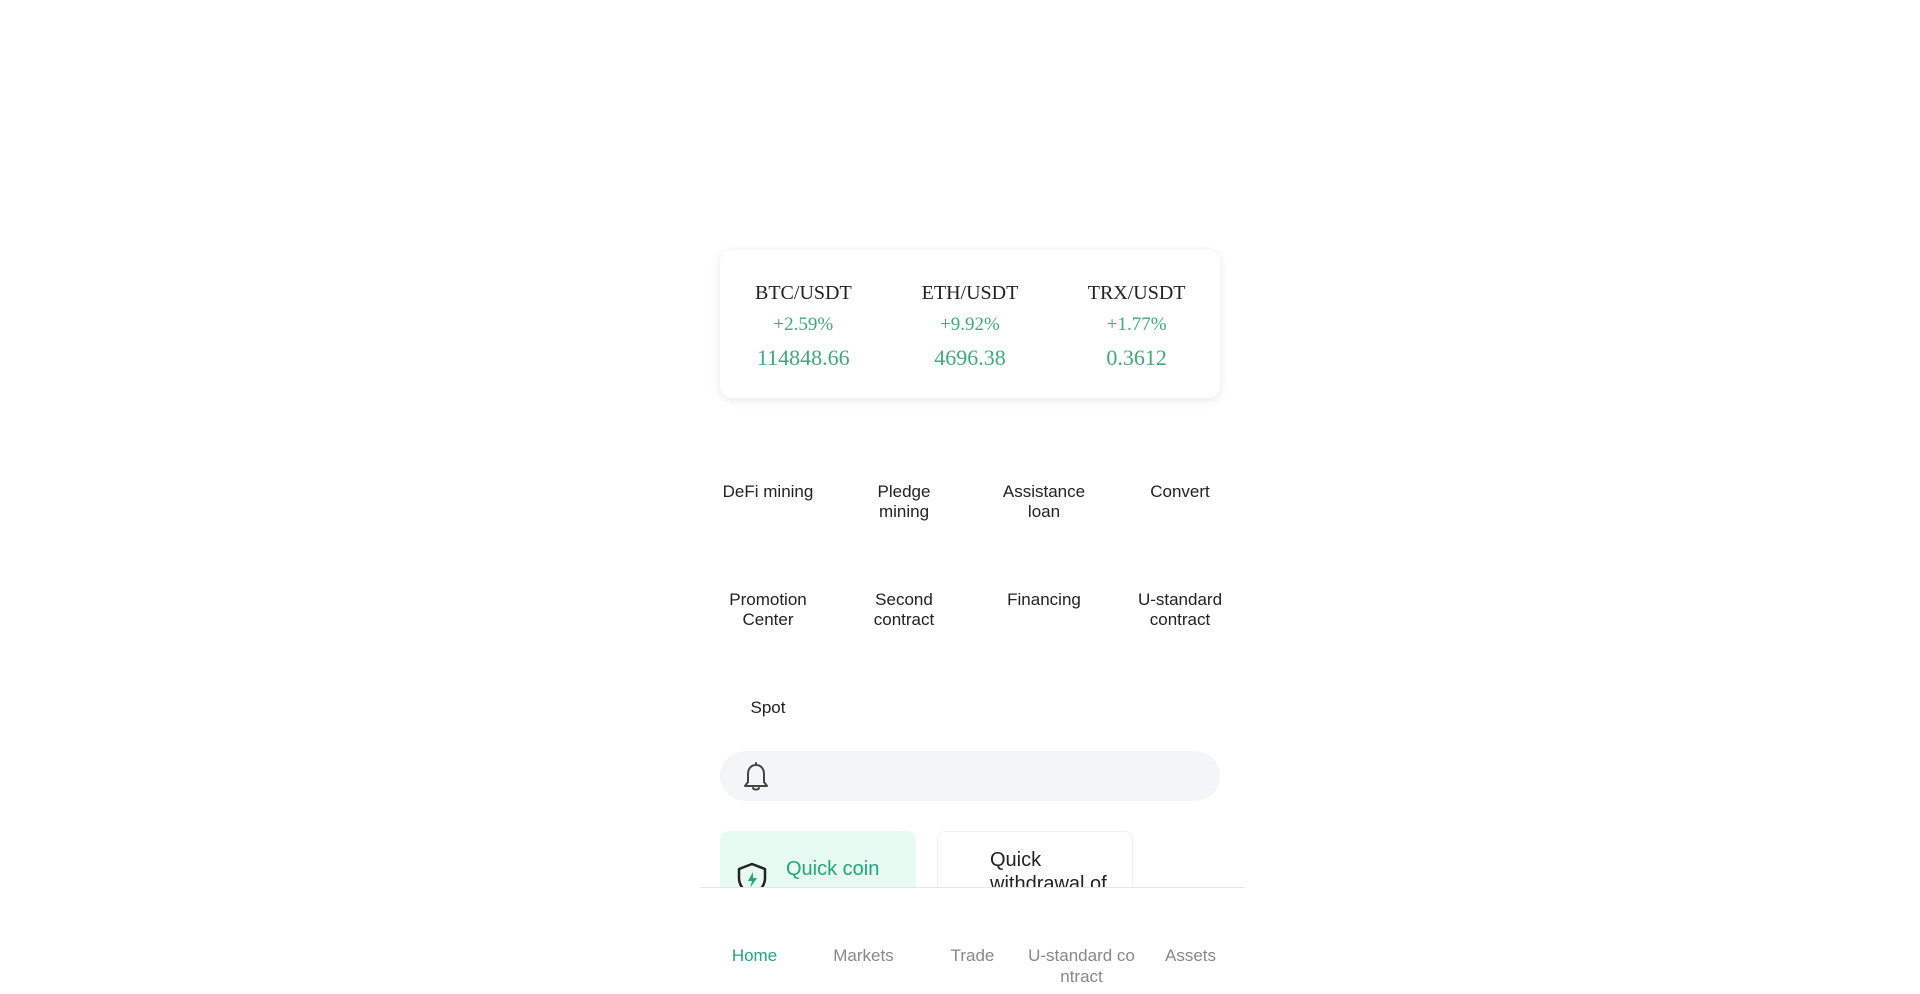 This screenshot has width=1920, height=994. I want to click on menu-item-u-standard-contract: U-standard contract, so click(1180, 610).